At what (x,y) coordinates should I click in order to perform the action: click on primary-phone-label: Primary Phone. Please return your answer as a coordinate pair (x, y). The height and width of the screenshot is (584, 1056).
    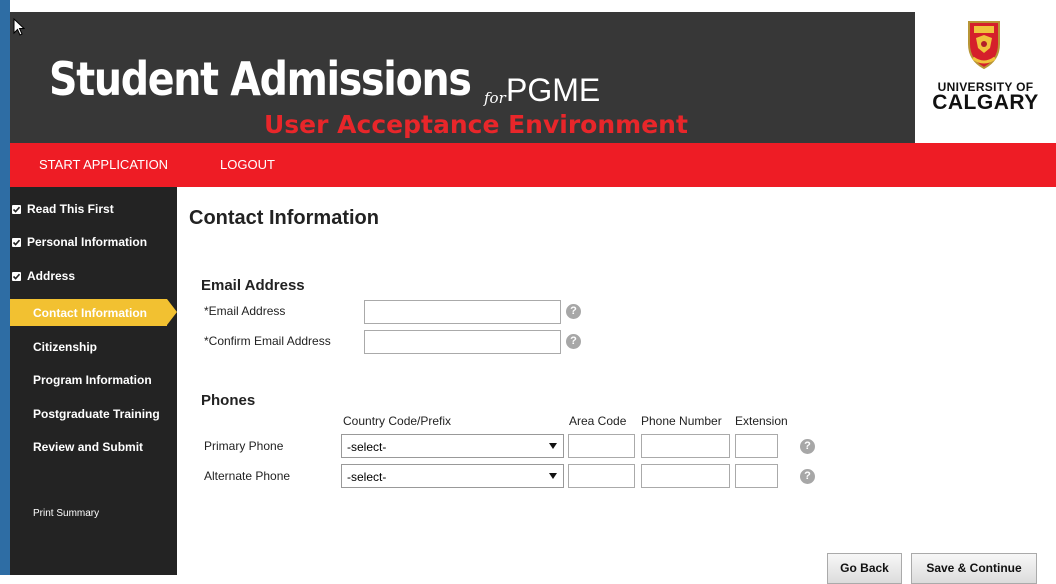
    Looking at the image, I should click on (244, 446).